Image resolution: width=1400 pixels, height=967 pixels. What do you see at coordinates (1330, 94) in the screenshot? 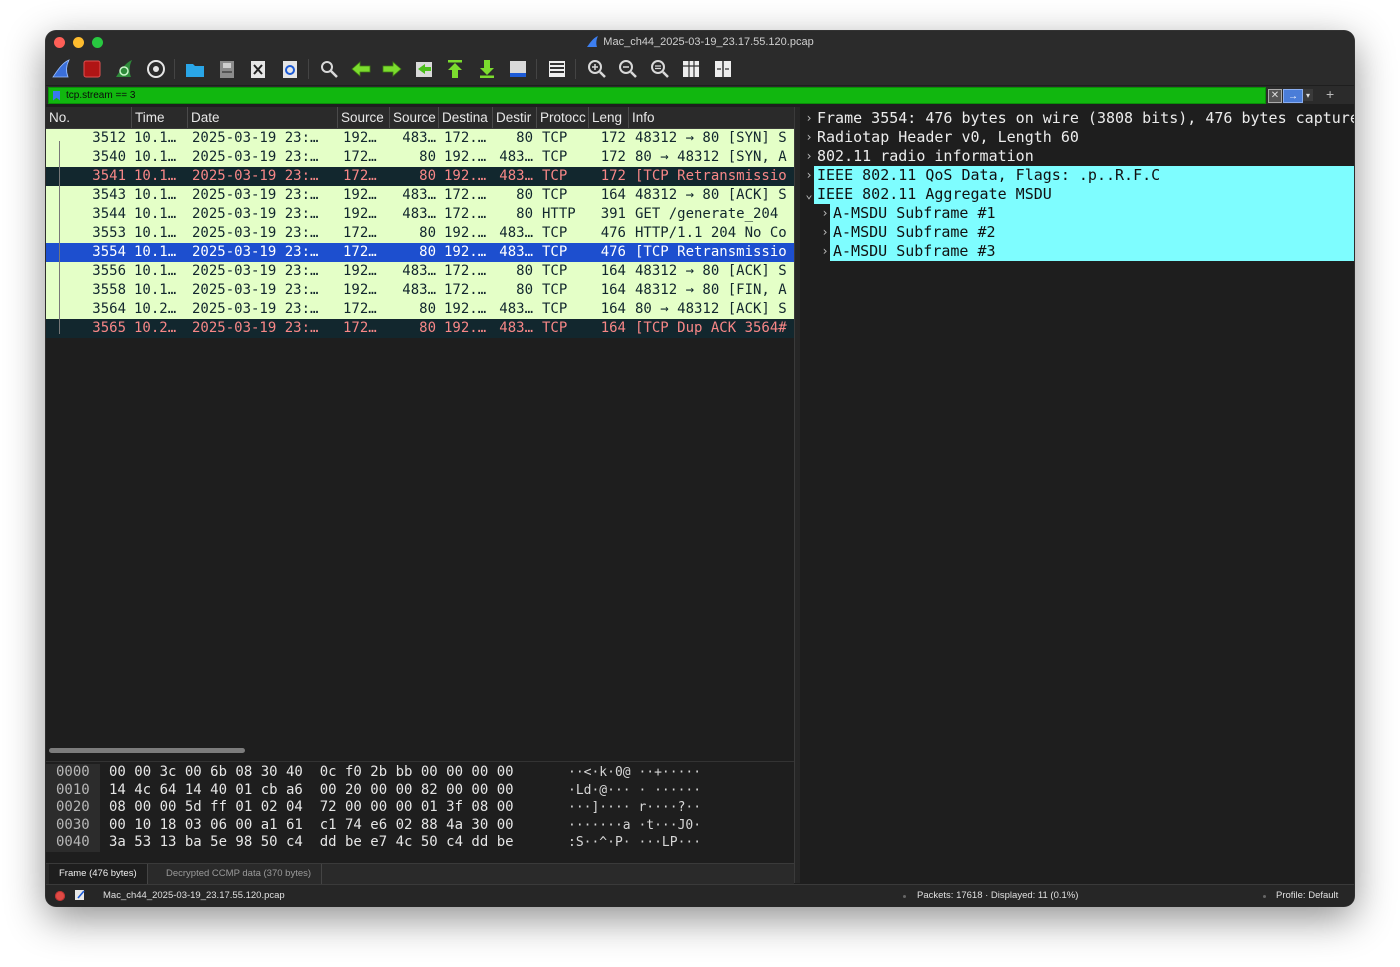
I see `add-filter-button: +` at bounding box center [1330, 94].